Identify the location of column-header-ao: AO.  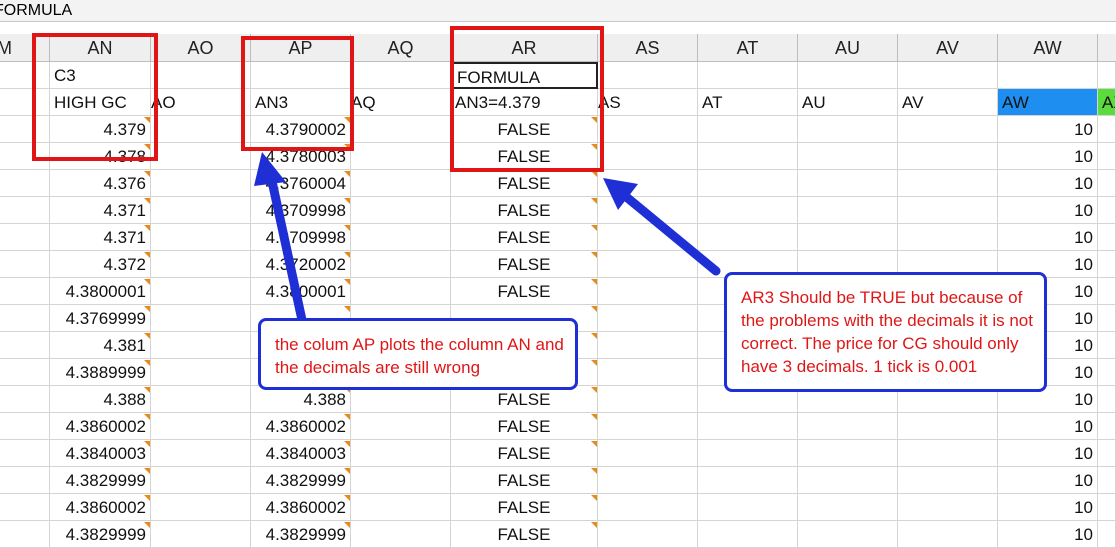
(201, 48).